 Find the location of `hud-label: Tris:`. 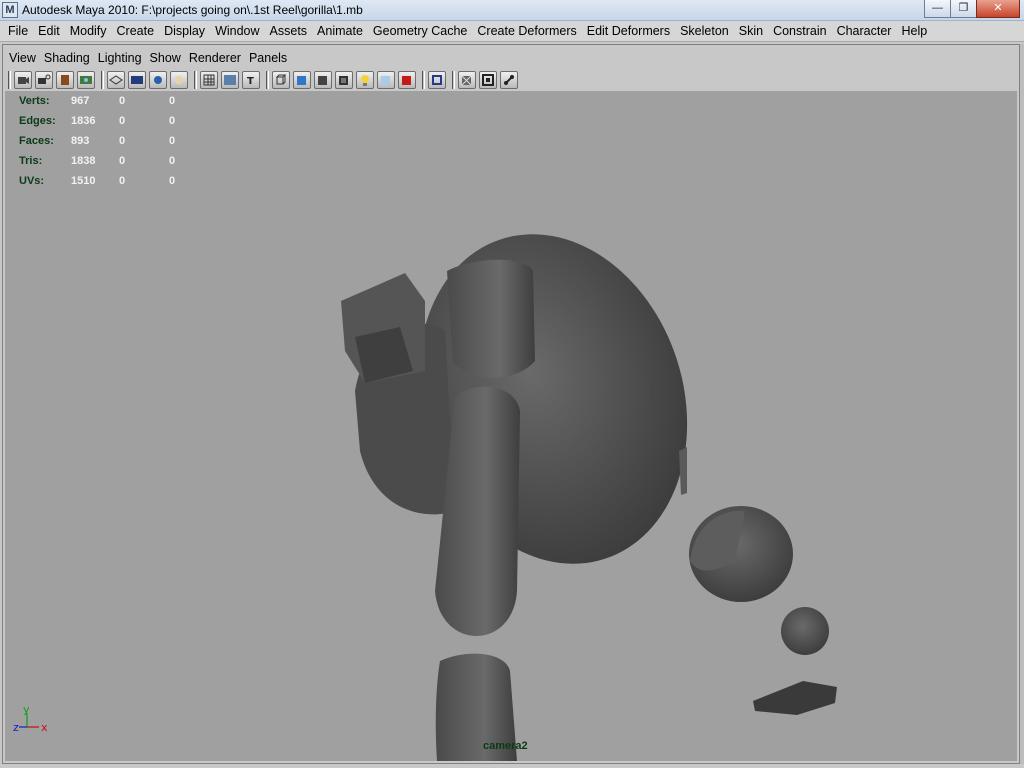

hud-label: Tris: is located at coordinates (31, 161).